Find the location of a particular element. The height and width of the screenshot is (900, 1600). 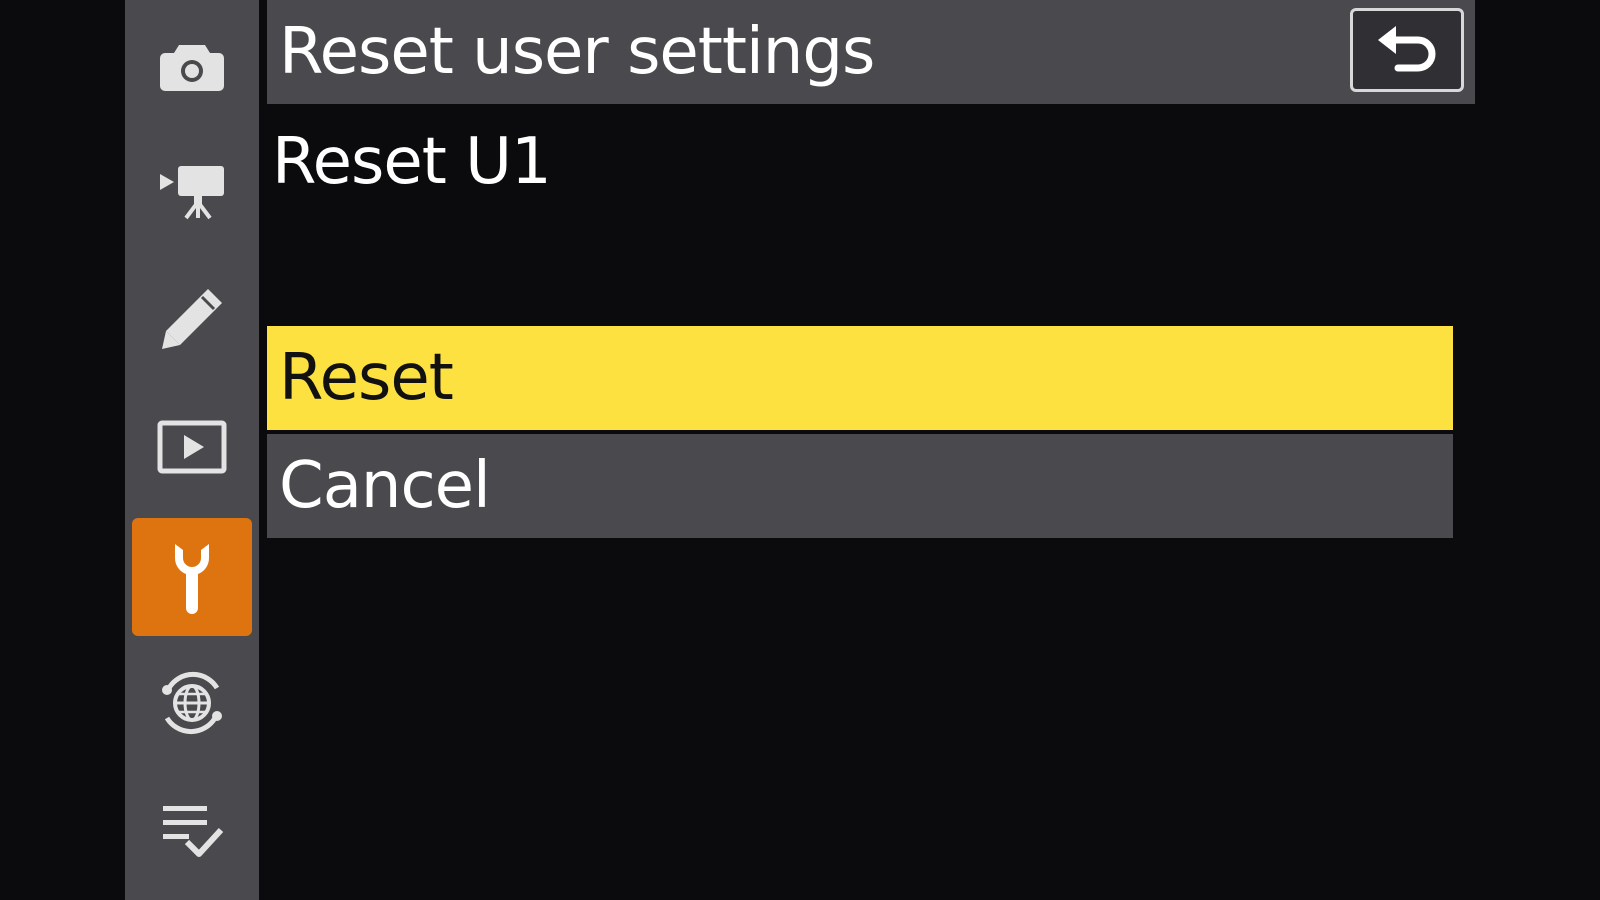

menu-tab-rail is located at coordinates (192, 450).